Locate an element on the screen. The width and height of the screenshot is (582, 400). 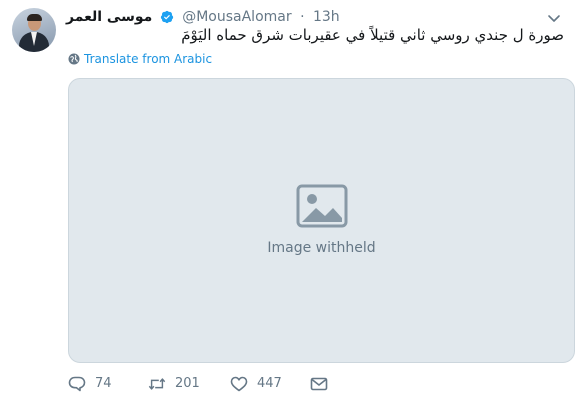
globe-icon is located at coordinates (74, 59).